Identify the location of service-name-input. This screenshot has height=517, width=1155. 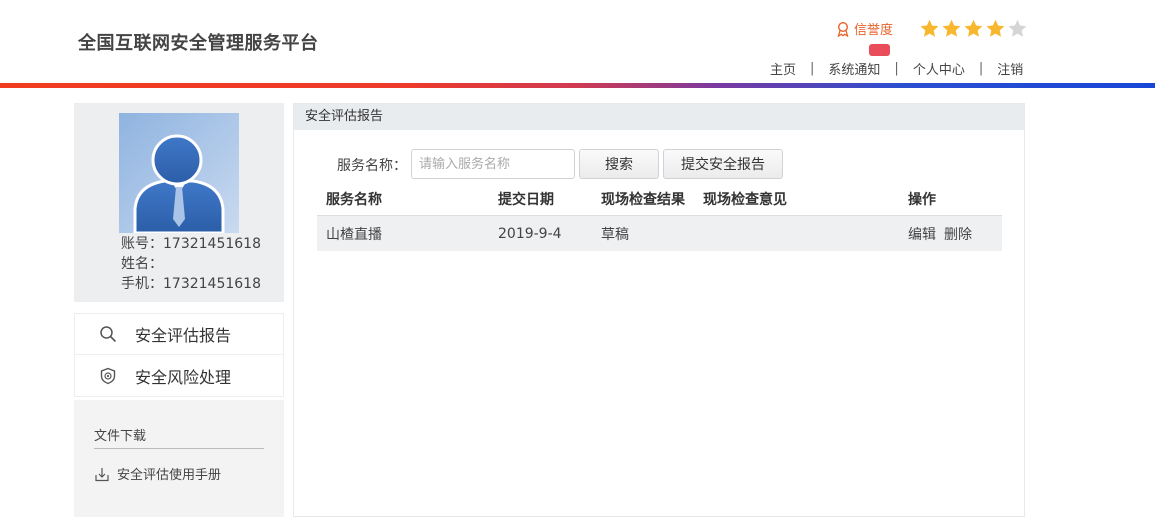
(493, 164).